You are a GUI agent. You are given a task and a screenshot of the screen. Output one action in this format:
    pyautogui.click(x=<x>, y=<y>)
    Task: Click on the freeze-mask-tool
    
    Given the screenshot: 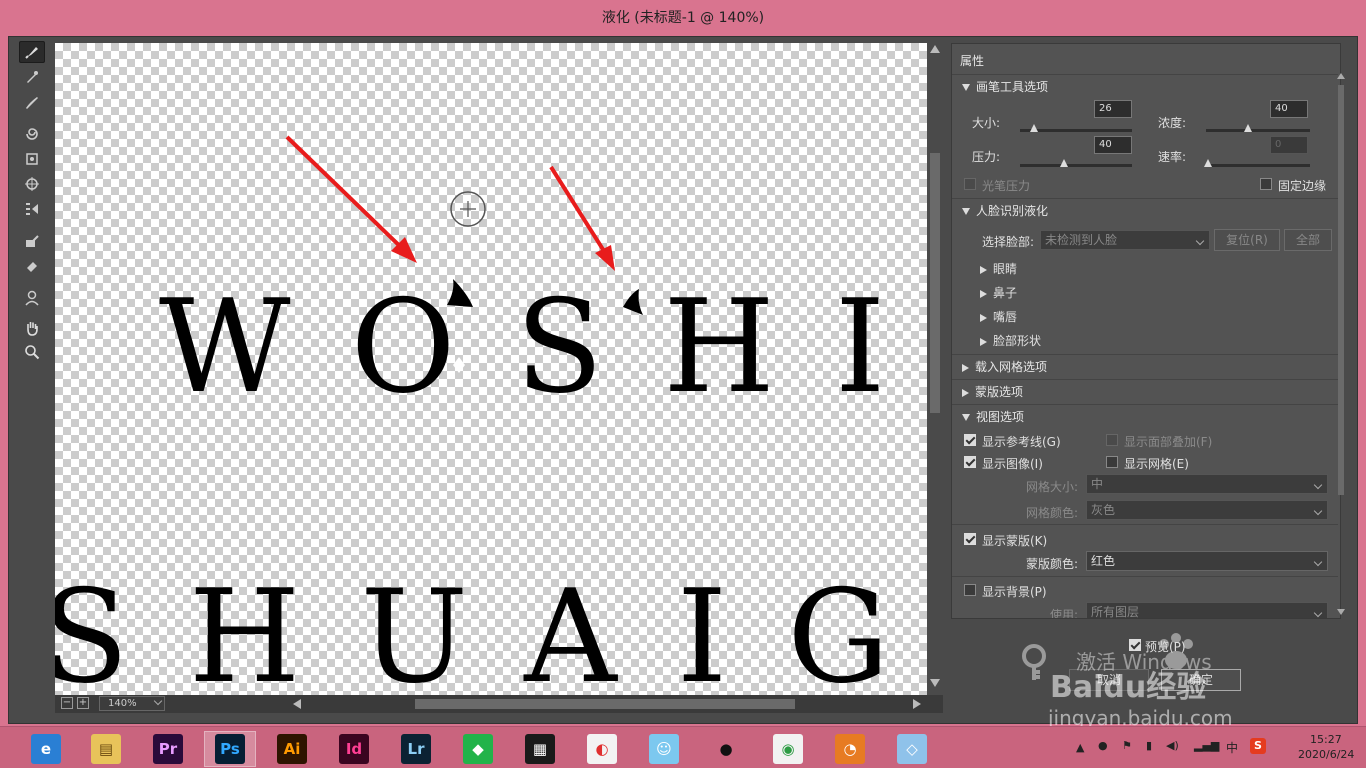 What is the action you would take?
    pyautogui.click(x=32, y=241)
    